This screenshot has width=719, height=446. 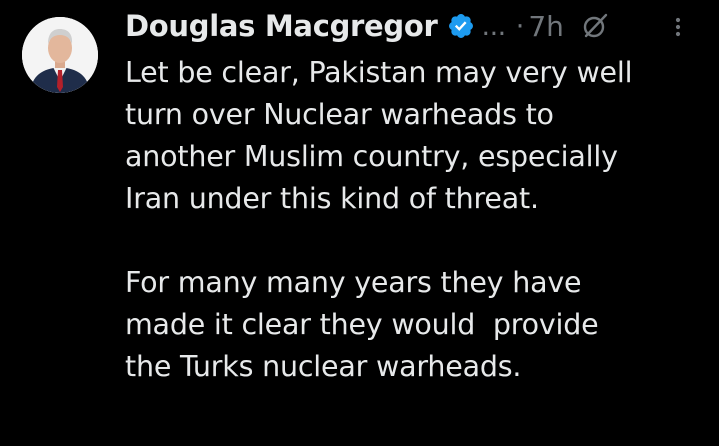 I want to click on grok-icon, so click(x=595, y=26).